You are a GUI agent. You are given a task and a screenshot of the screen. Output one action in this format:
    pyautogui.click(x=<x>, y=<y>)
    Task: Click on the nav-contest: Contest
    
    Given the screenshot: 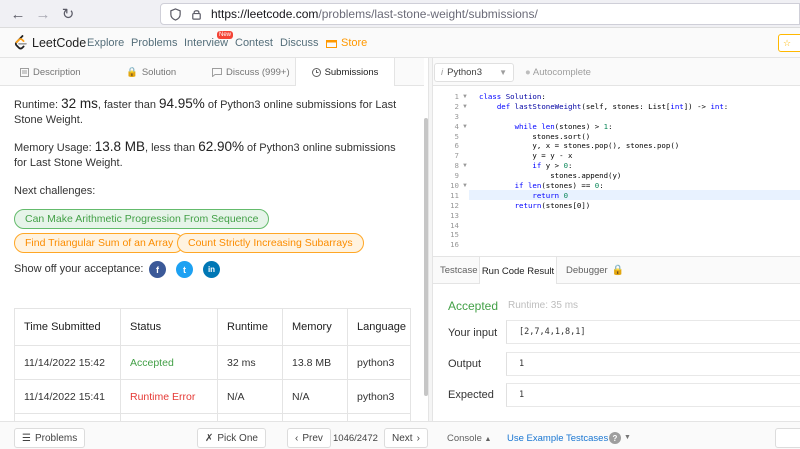 What is the action you would take?
    pyautogui.click(x=254, y=43)
    